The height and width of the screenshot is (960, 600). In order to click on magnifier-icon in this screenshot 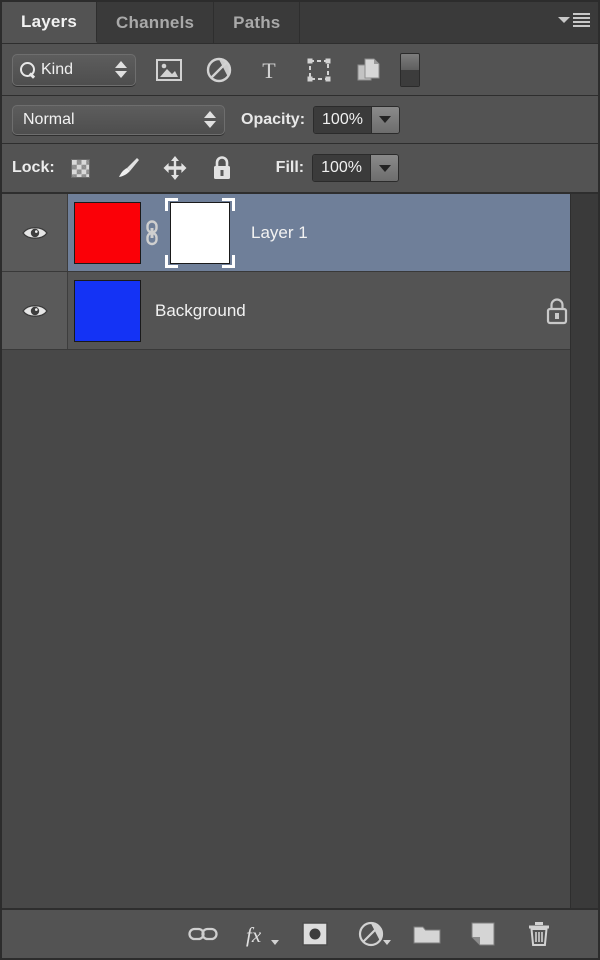, I will do `click(27, 69)`.